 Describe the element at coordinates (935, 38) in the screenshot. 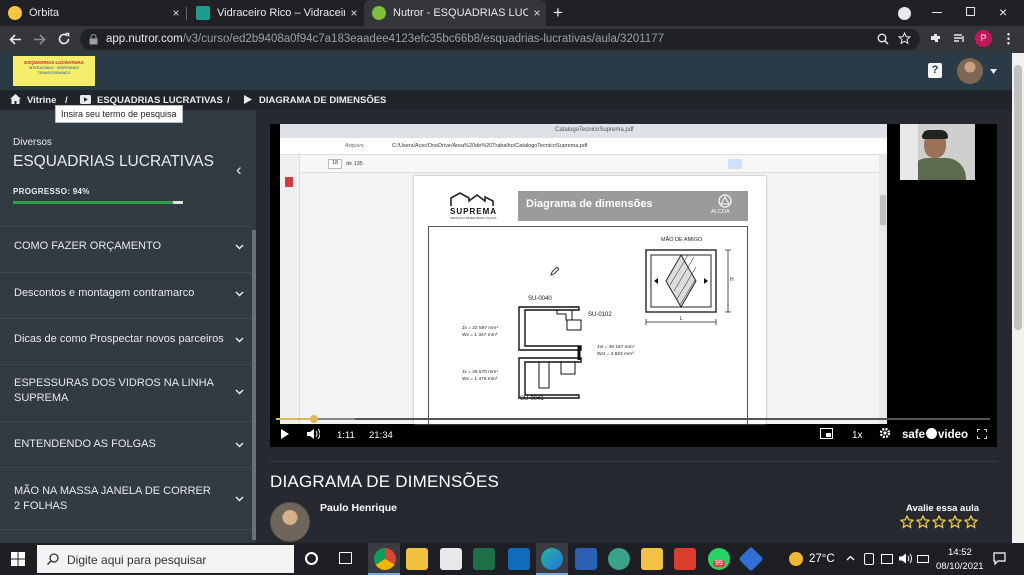

I see `extensions-icon` at that location.